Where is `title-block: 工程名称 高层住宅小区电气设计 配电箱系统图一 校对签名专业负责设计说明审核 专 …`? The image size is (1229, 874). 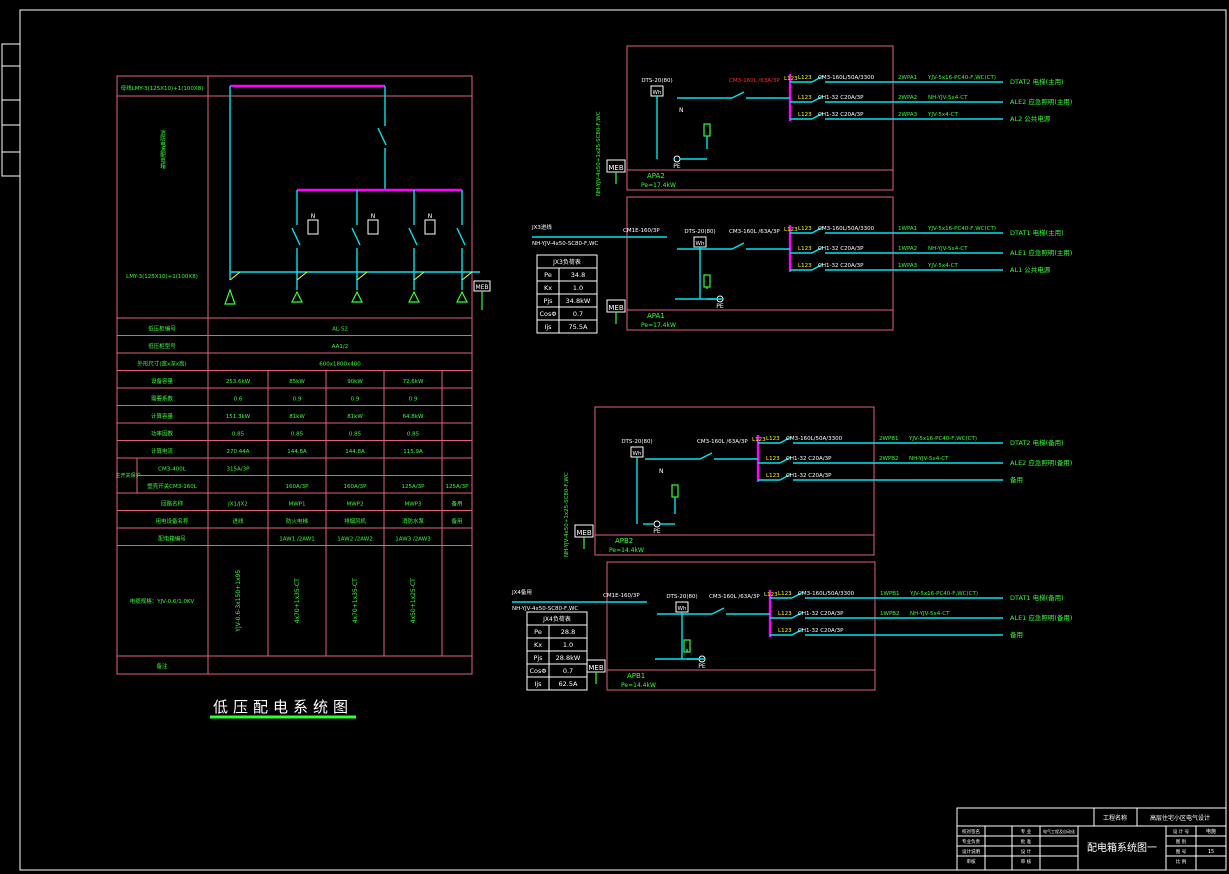
title-block: 工程名称 高层住宅小区电气设计 配电箱系统图一 校对签名专业负责设计说明审核 专 … is located at coordinates (1091, 839).